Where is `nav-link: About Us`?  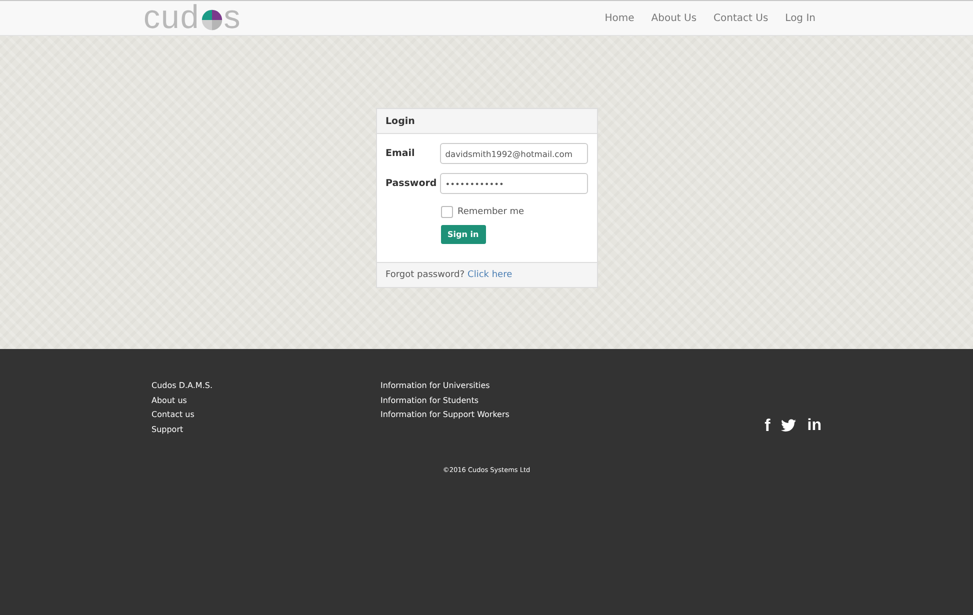 nav-link: About Us is located at coordinates (673, 18).